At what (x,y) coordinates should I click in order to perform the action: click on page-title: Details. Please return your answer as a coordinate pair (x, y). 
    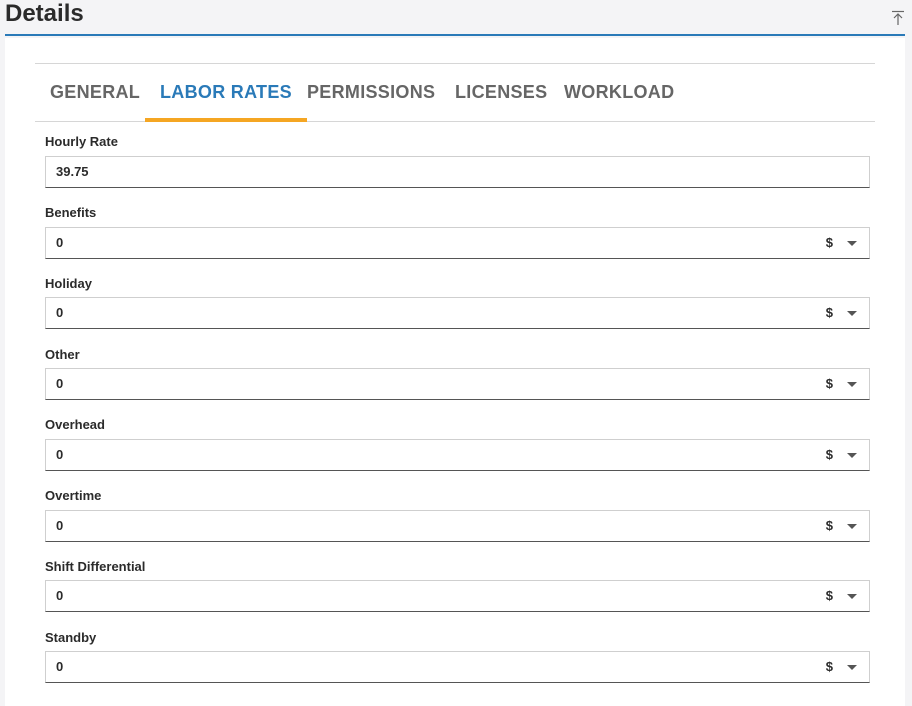
    Looking at the image, I should click on (44, 13).